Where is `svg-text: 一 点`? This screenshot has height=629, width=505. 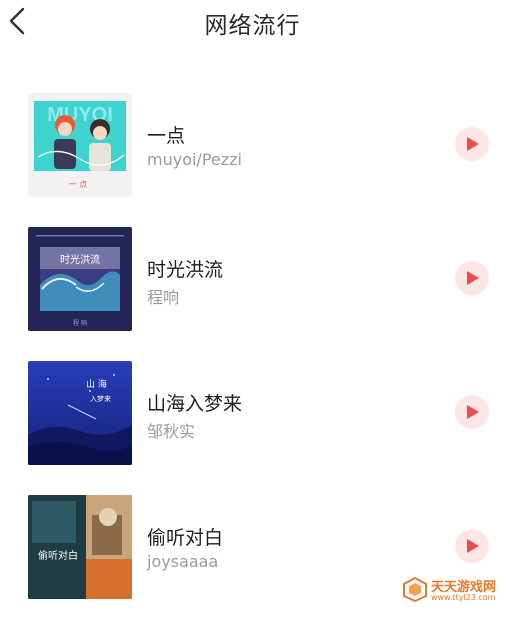 svg-text: 一 点 is located at coordinates (78, 184).